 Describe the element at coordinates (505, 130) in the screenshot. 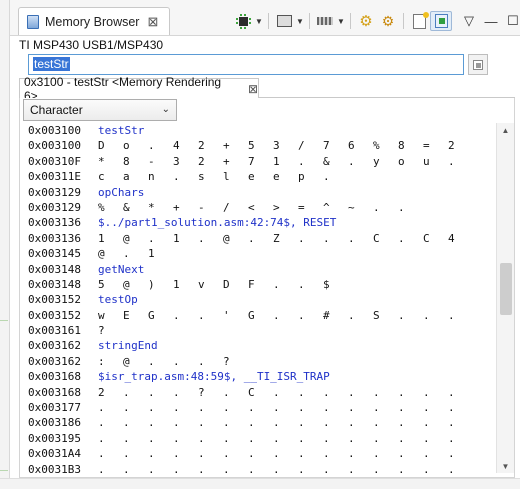

I see `scroll-up-icon: ▲` at that location.